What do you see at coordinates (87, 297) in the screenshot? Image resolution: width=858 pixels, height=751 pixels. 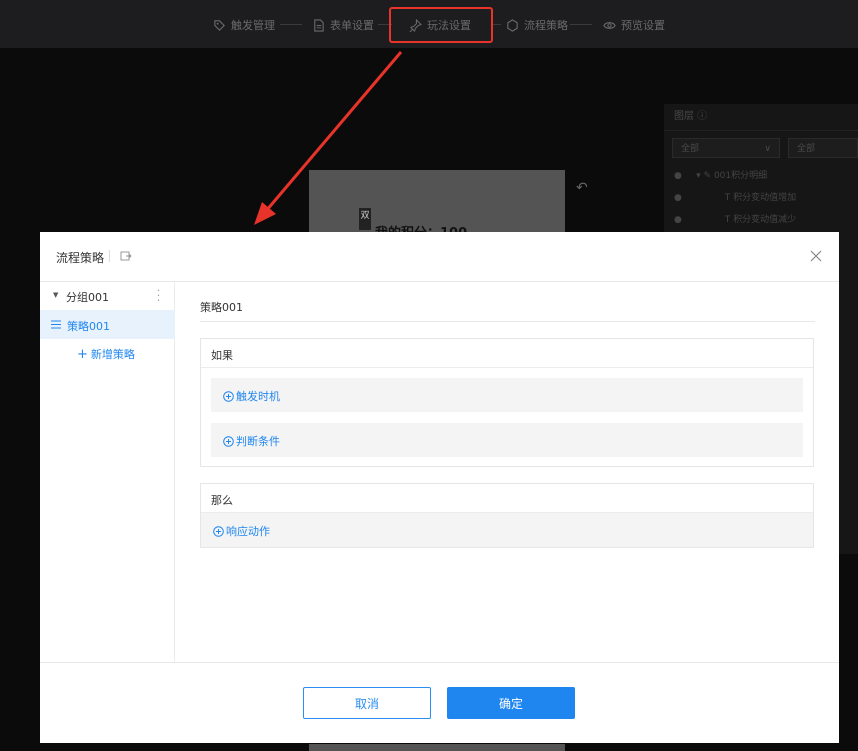 I see `group-label: 分组001` at bounding box center [87, 297].